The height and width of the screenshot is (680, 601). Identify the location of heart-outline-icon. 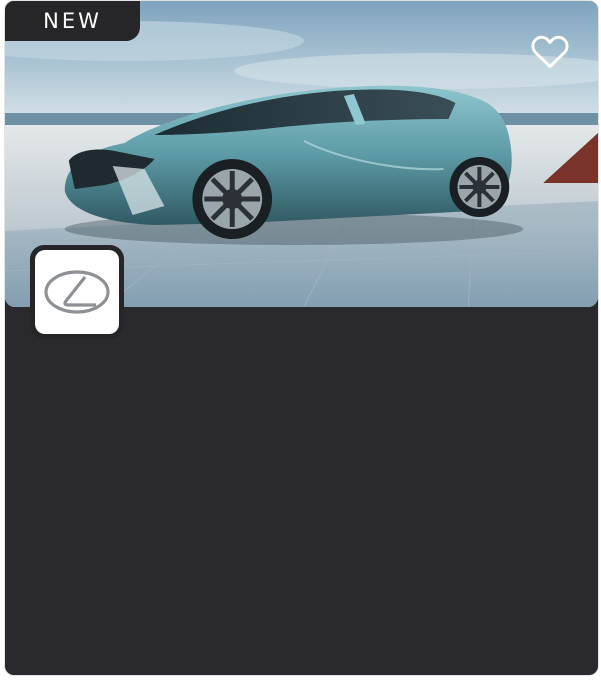
(550, 52).